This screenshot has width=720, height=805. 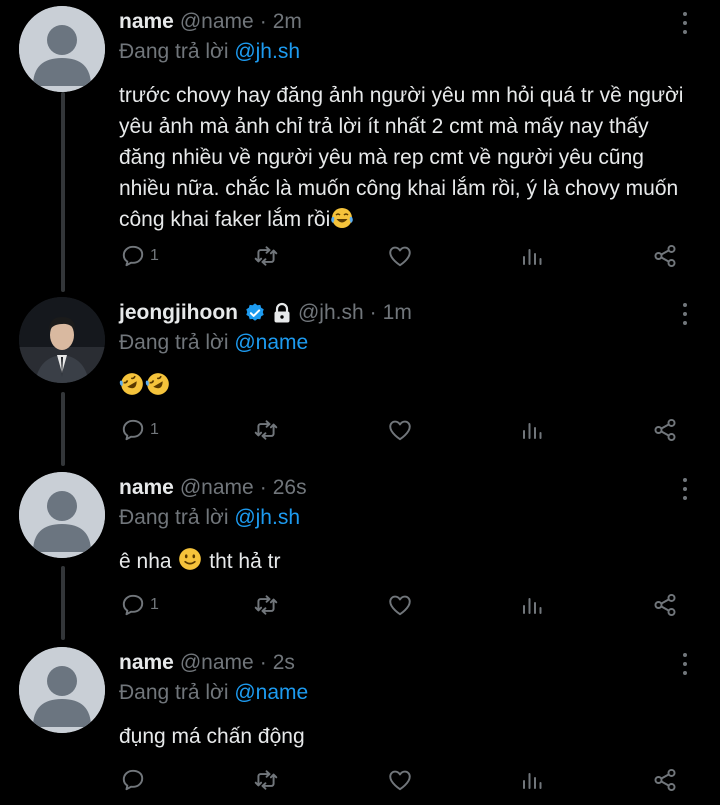 What do you see at coordinates (331, 313) in the screenshot?
I see `user-handle: @jh.sh` at bounding box center [331, 313].